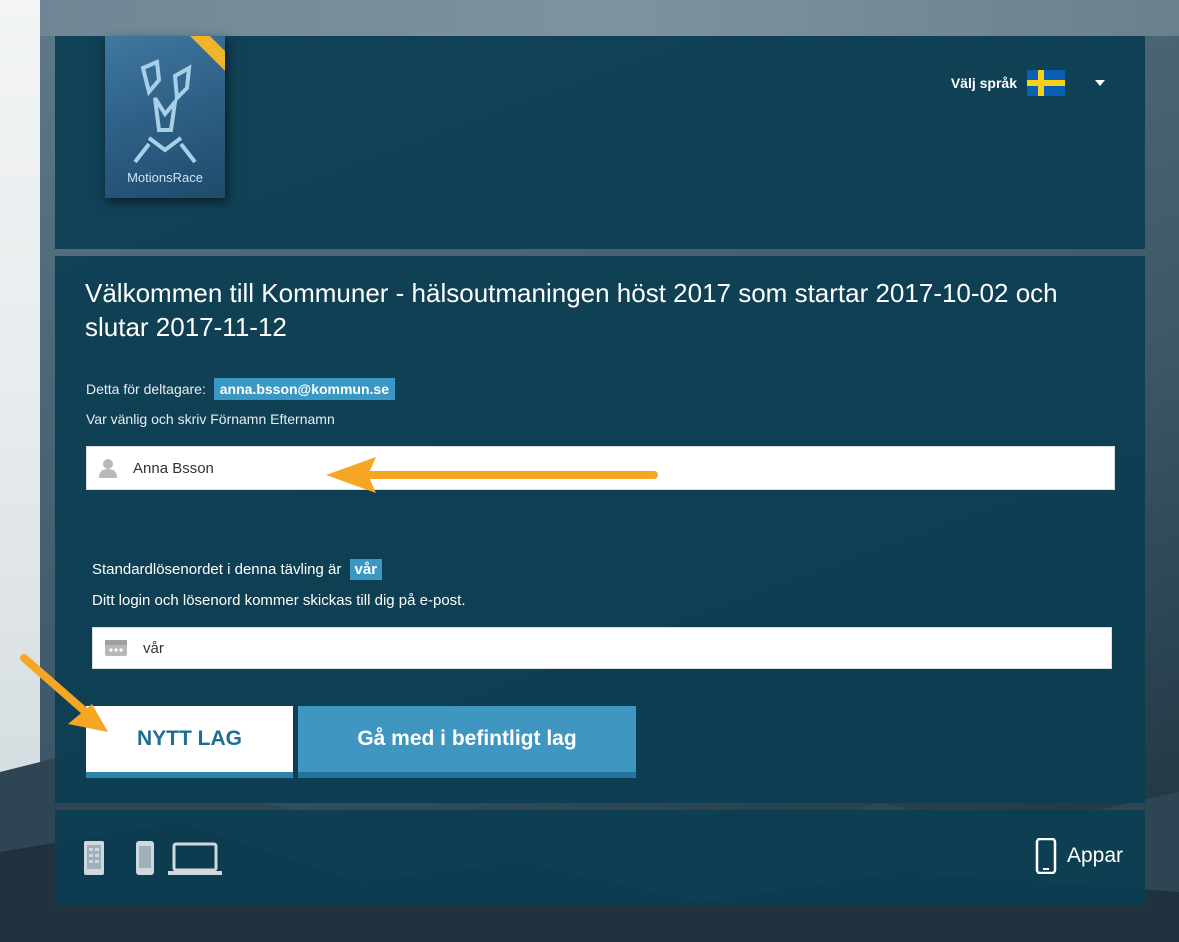  Describe the element at coordinates (304, 389) in the screenshot. I see `participant-email: anna.bsson@kommun.se` at that location.